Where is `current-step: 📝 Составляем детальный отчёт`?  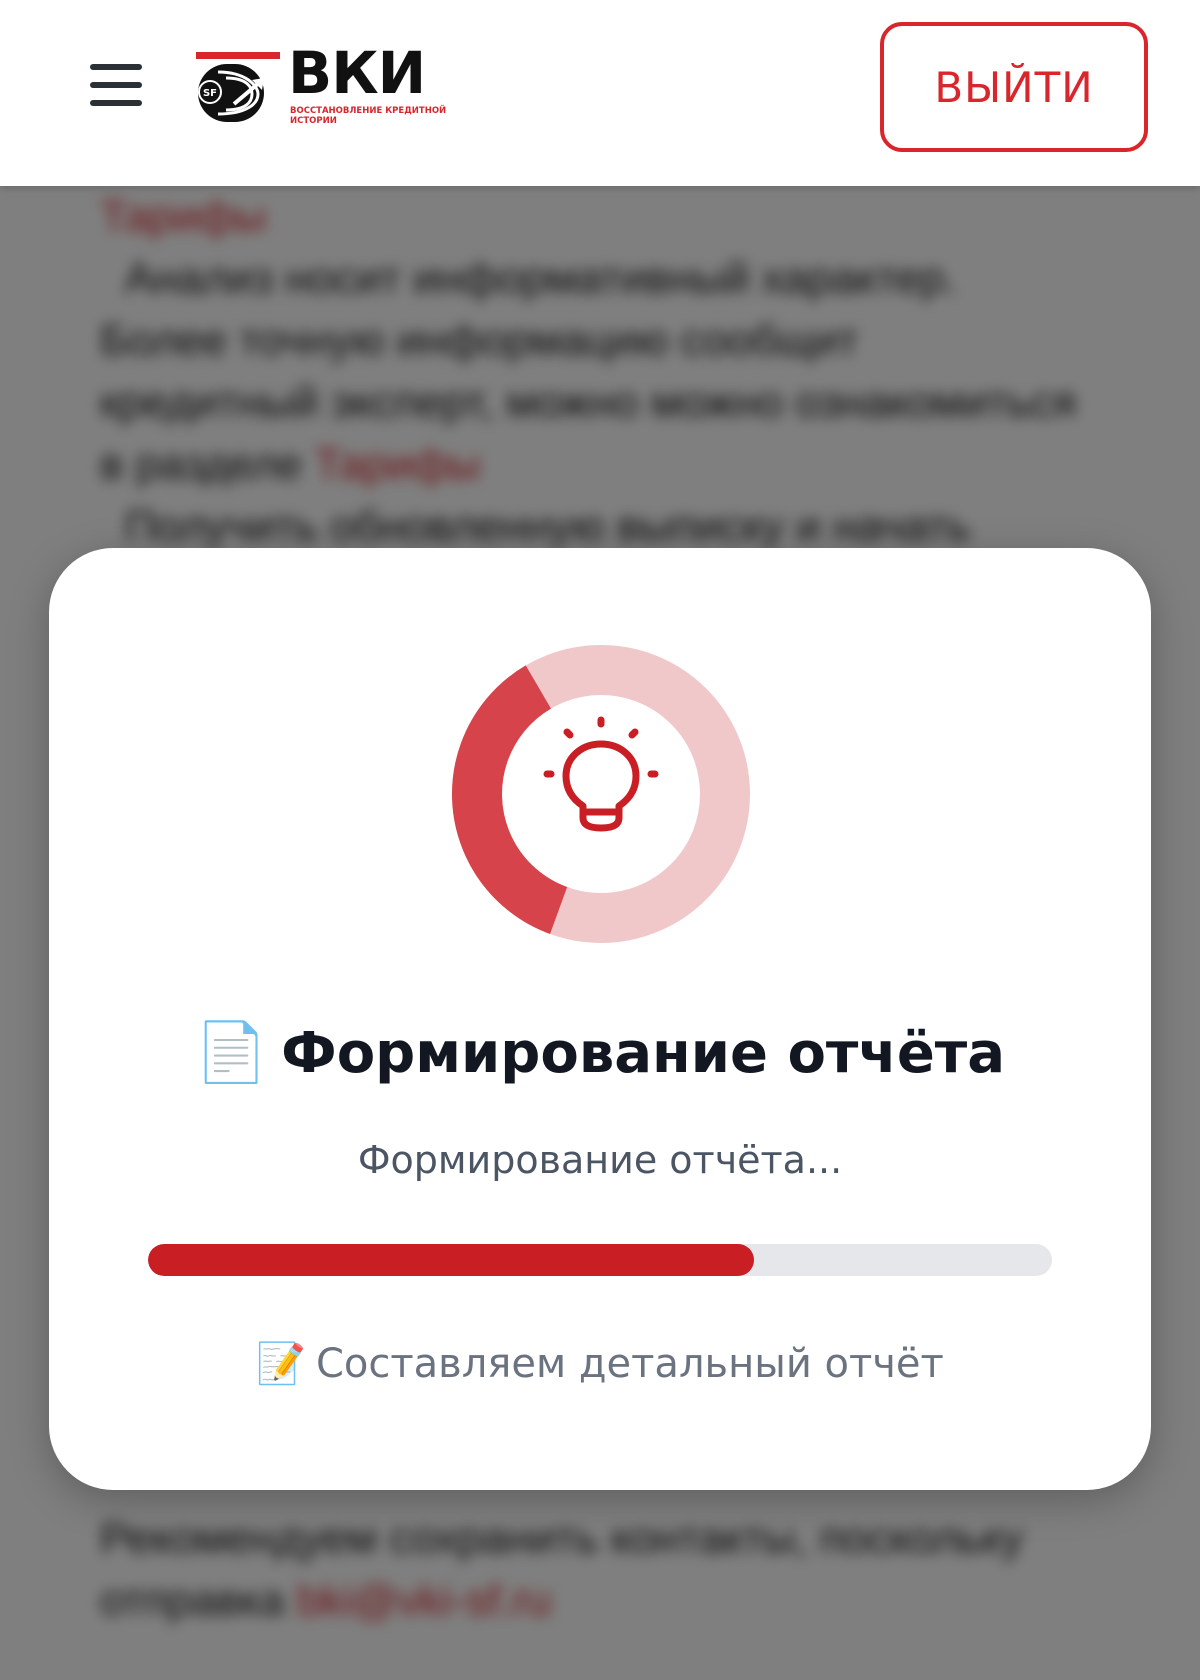 current-step: 📝 Составляем детальный отчёт is located at coordinates (600, 1363).